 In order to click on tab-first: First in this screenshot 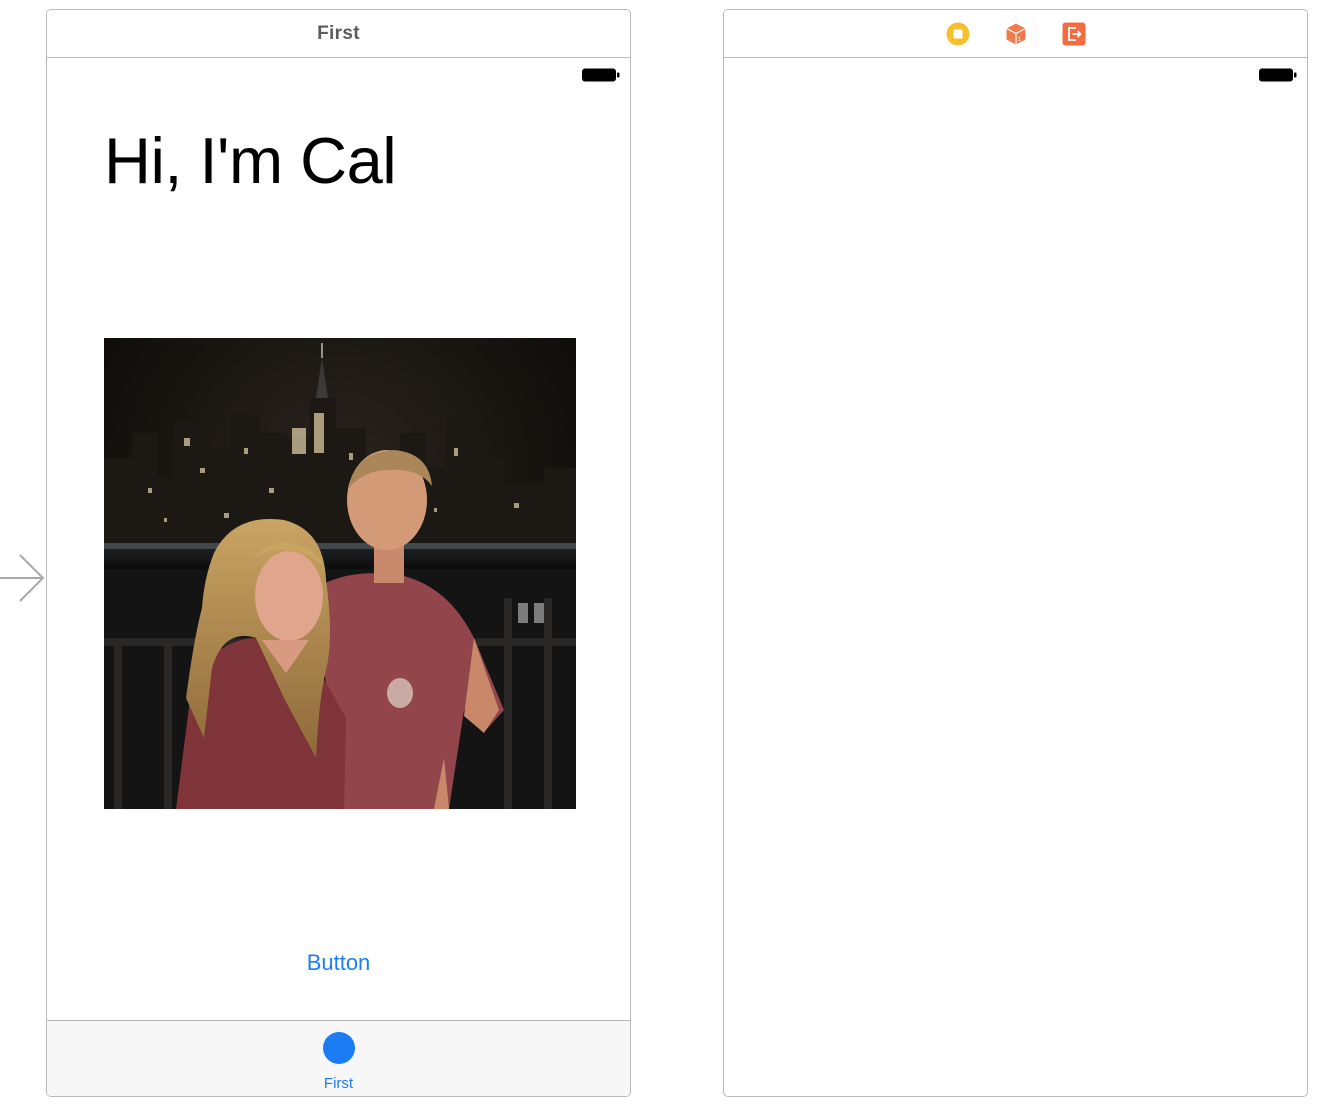, I will do `click(338, 1058)`.